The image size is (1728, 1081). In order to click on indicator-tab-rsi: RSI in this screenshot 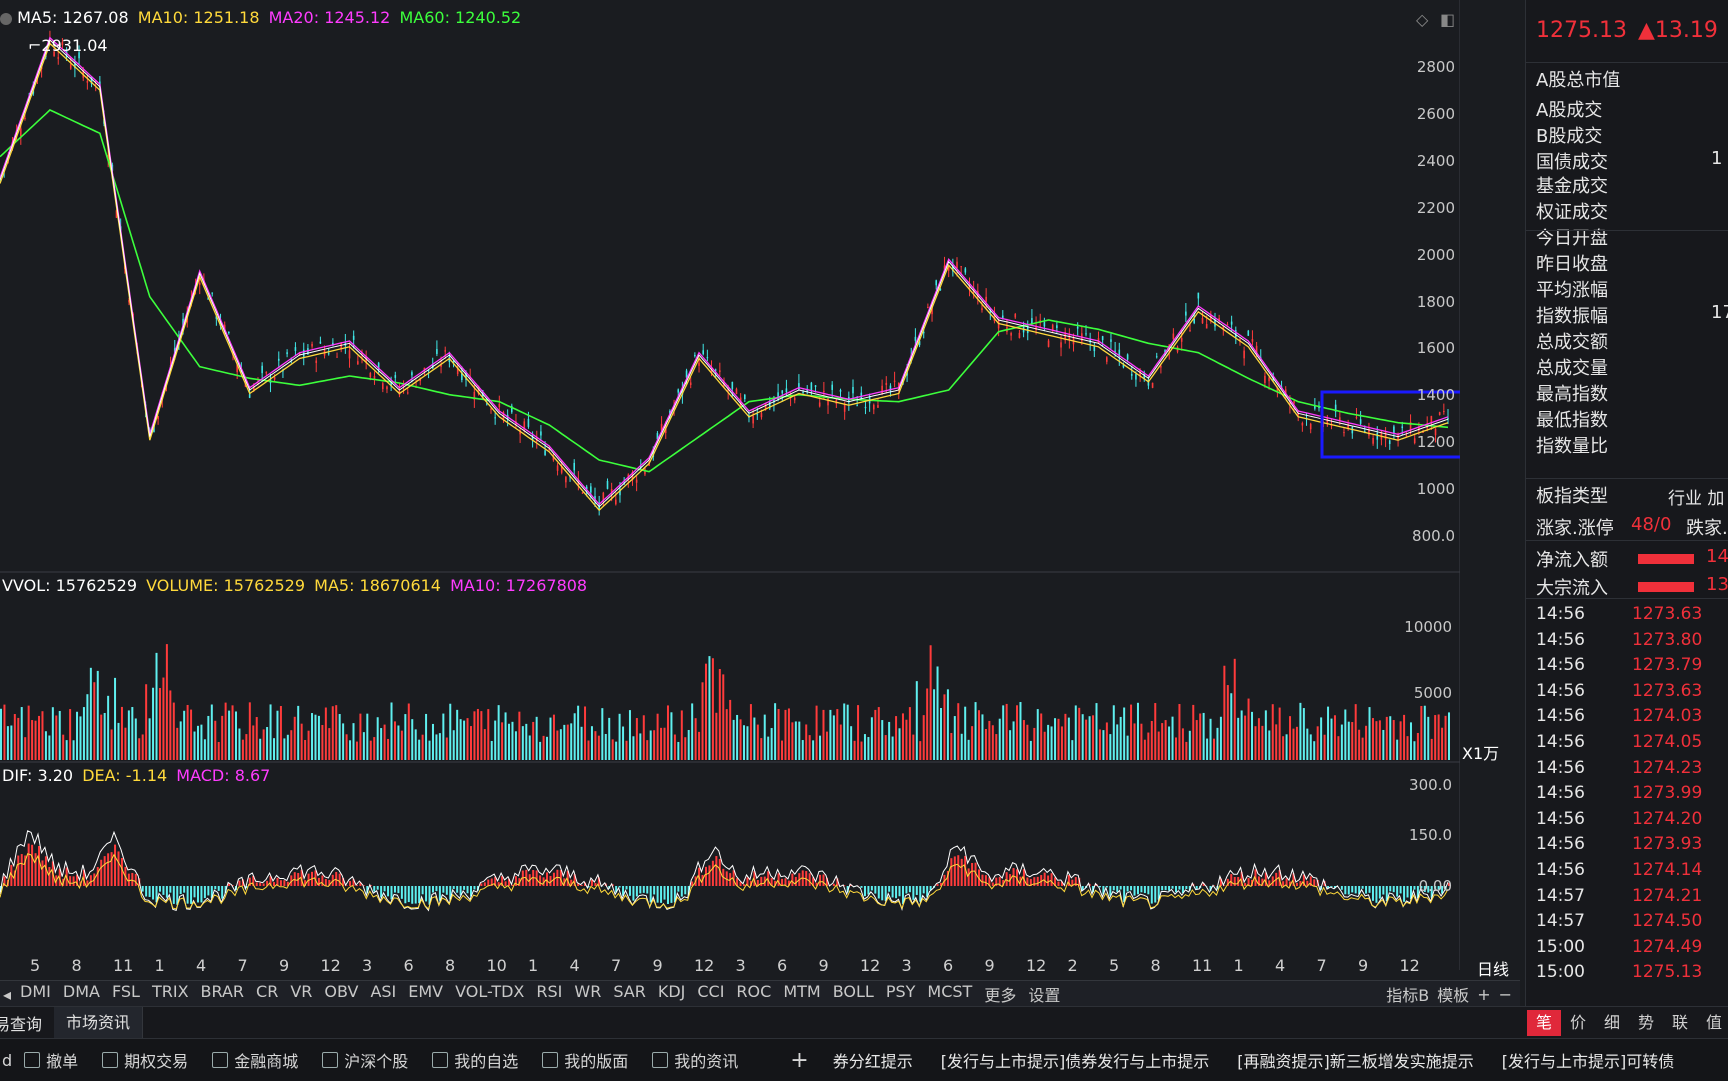, I will do `click(549, 994)`.